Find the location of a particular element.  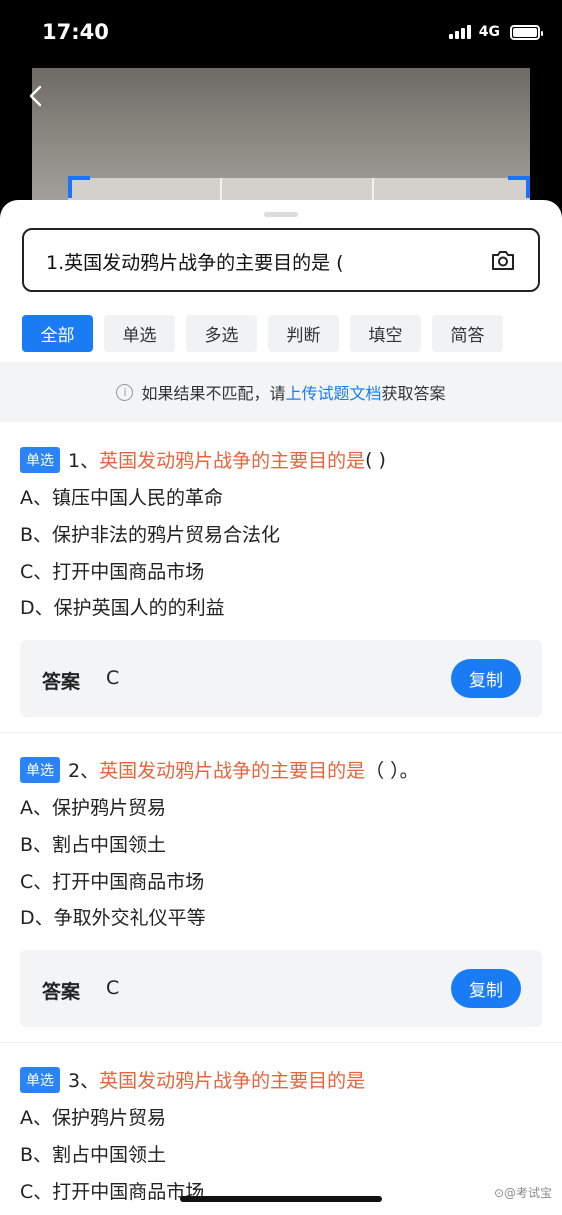

option-a: A、镇压中国人民的革命 is located at coordinates (121, 498).